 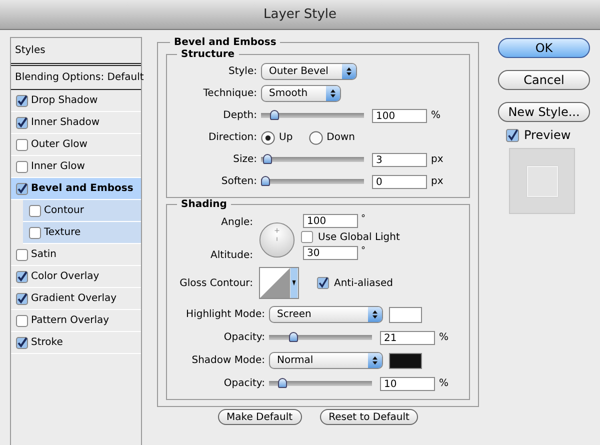 What do you see at coordinates (544, 48) in the screenshot?
I see `push-button: OK` at bounding box center [544, 48].